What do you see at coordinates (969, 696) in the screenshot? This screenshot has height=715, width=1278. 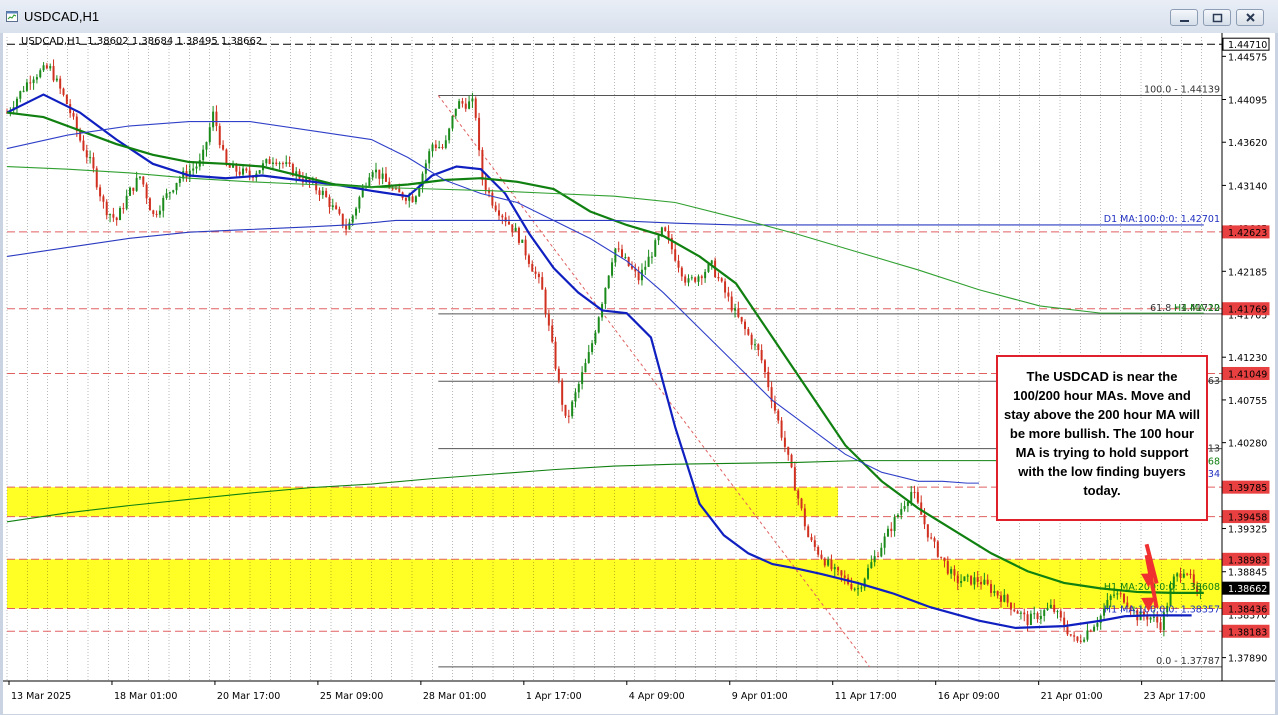 I see `x-tick-label-9: 16 Apr 09:00` at bounding box center [969, 696].